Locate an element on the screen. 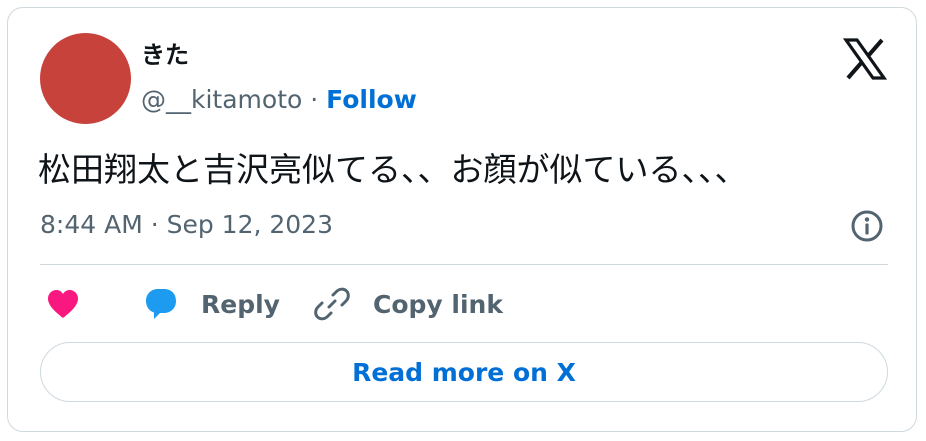 The image size is (926, 441). like-button is located at coordinates (63, 304).